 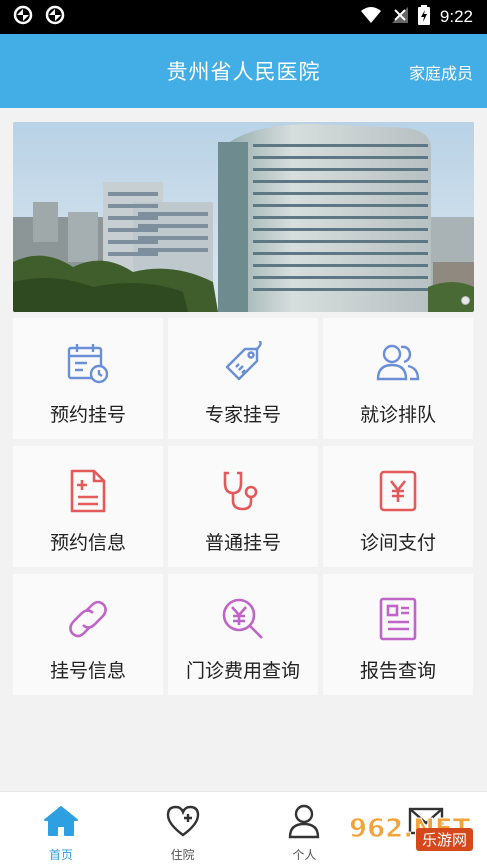 I want to click on tile-outpatient-fee-query: 门诊费用查询, so click(x=243, y=634).